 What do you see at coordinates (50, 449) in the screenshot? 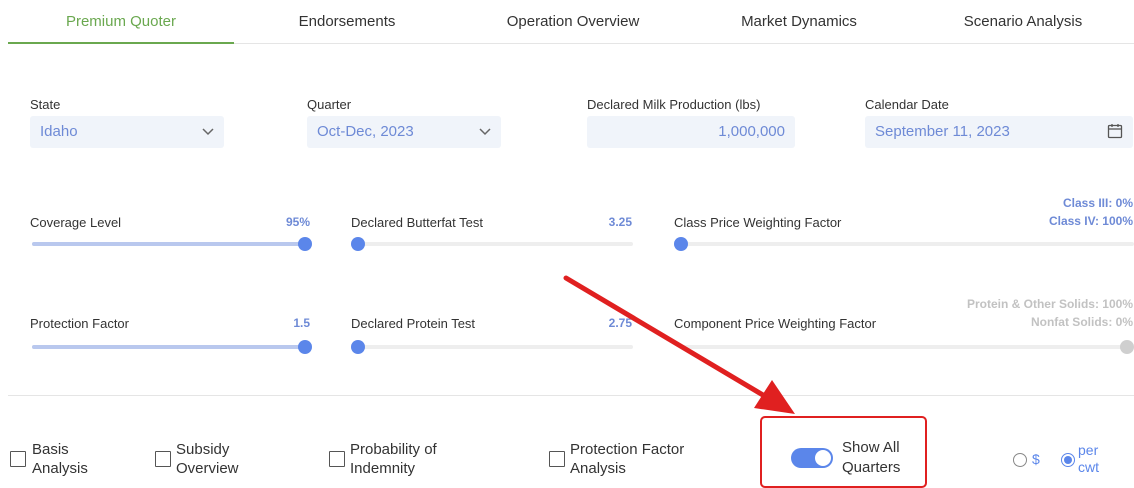
I see `basis-analysis-line1: Basis` at bounding box center [50, 449].